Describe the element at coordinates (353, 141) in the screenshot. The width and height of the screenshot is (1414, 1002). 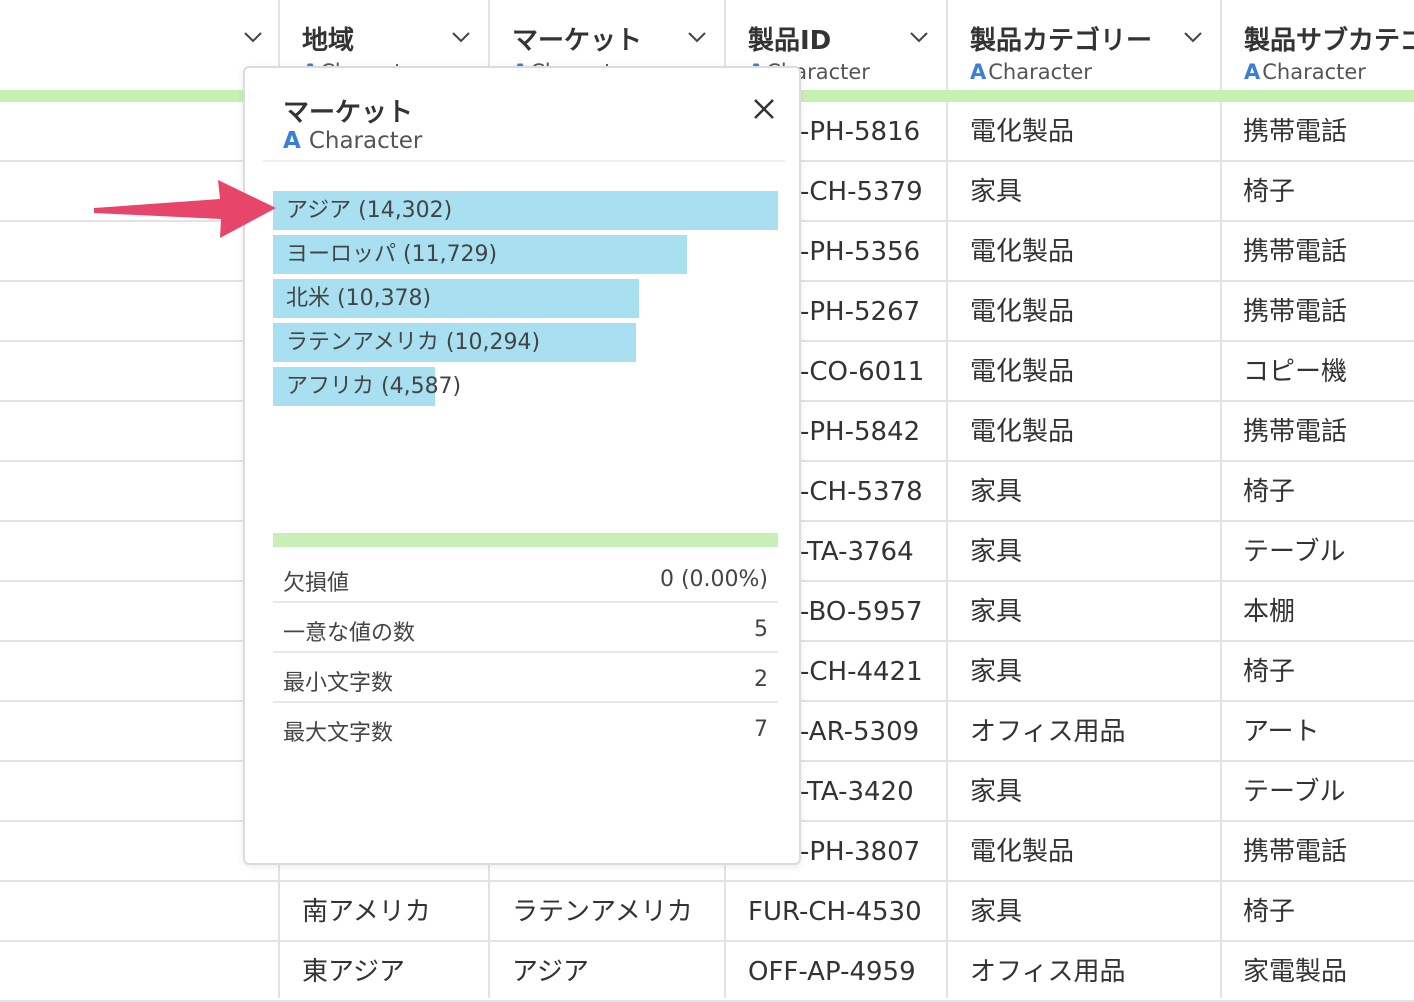
I see `popup-type: A Character` at that location.